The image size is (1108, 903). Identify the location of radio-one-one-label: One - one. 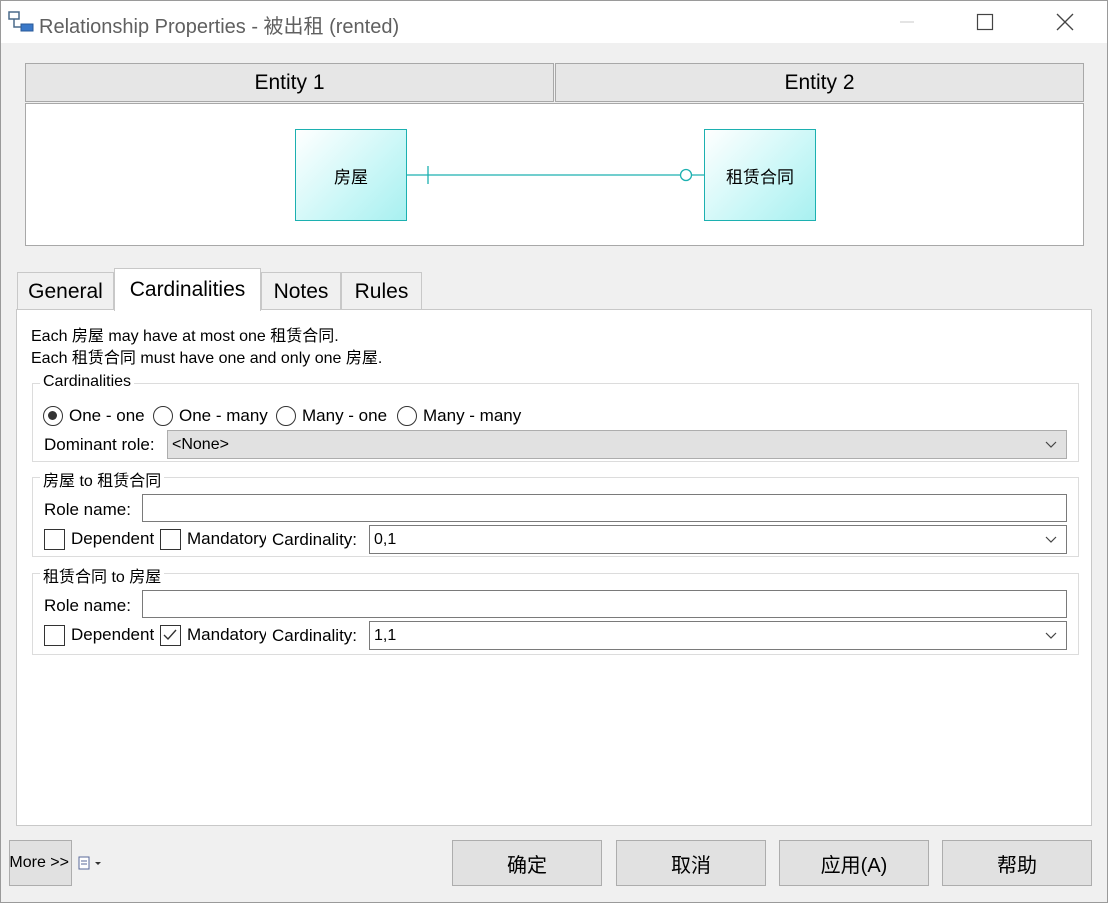
(107, 415).